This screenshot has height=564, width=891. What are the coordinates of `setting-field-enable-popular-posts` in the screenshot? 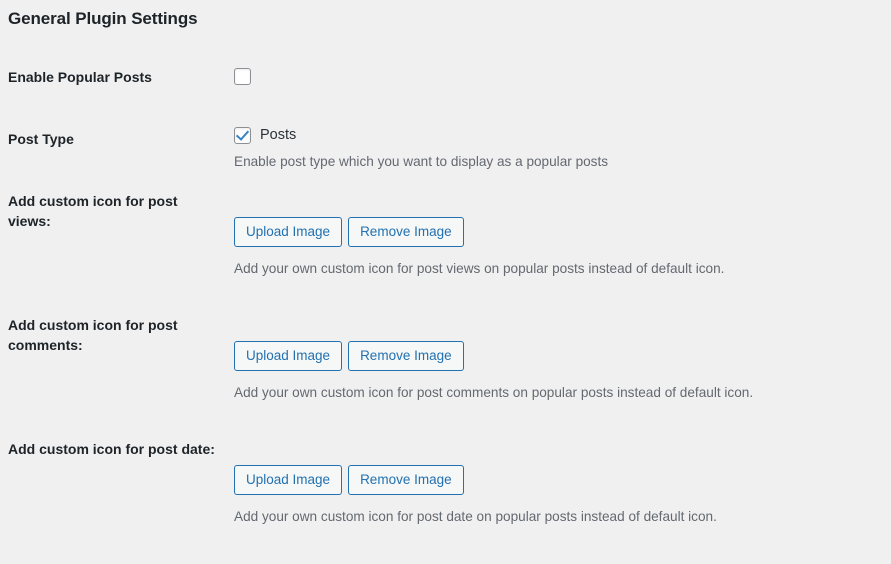 It's located at (554, 76).